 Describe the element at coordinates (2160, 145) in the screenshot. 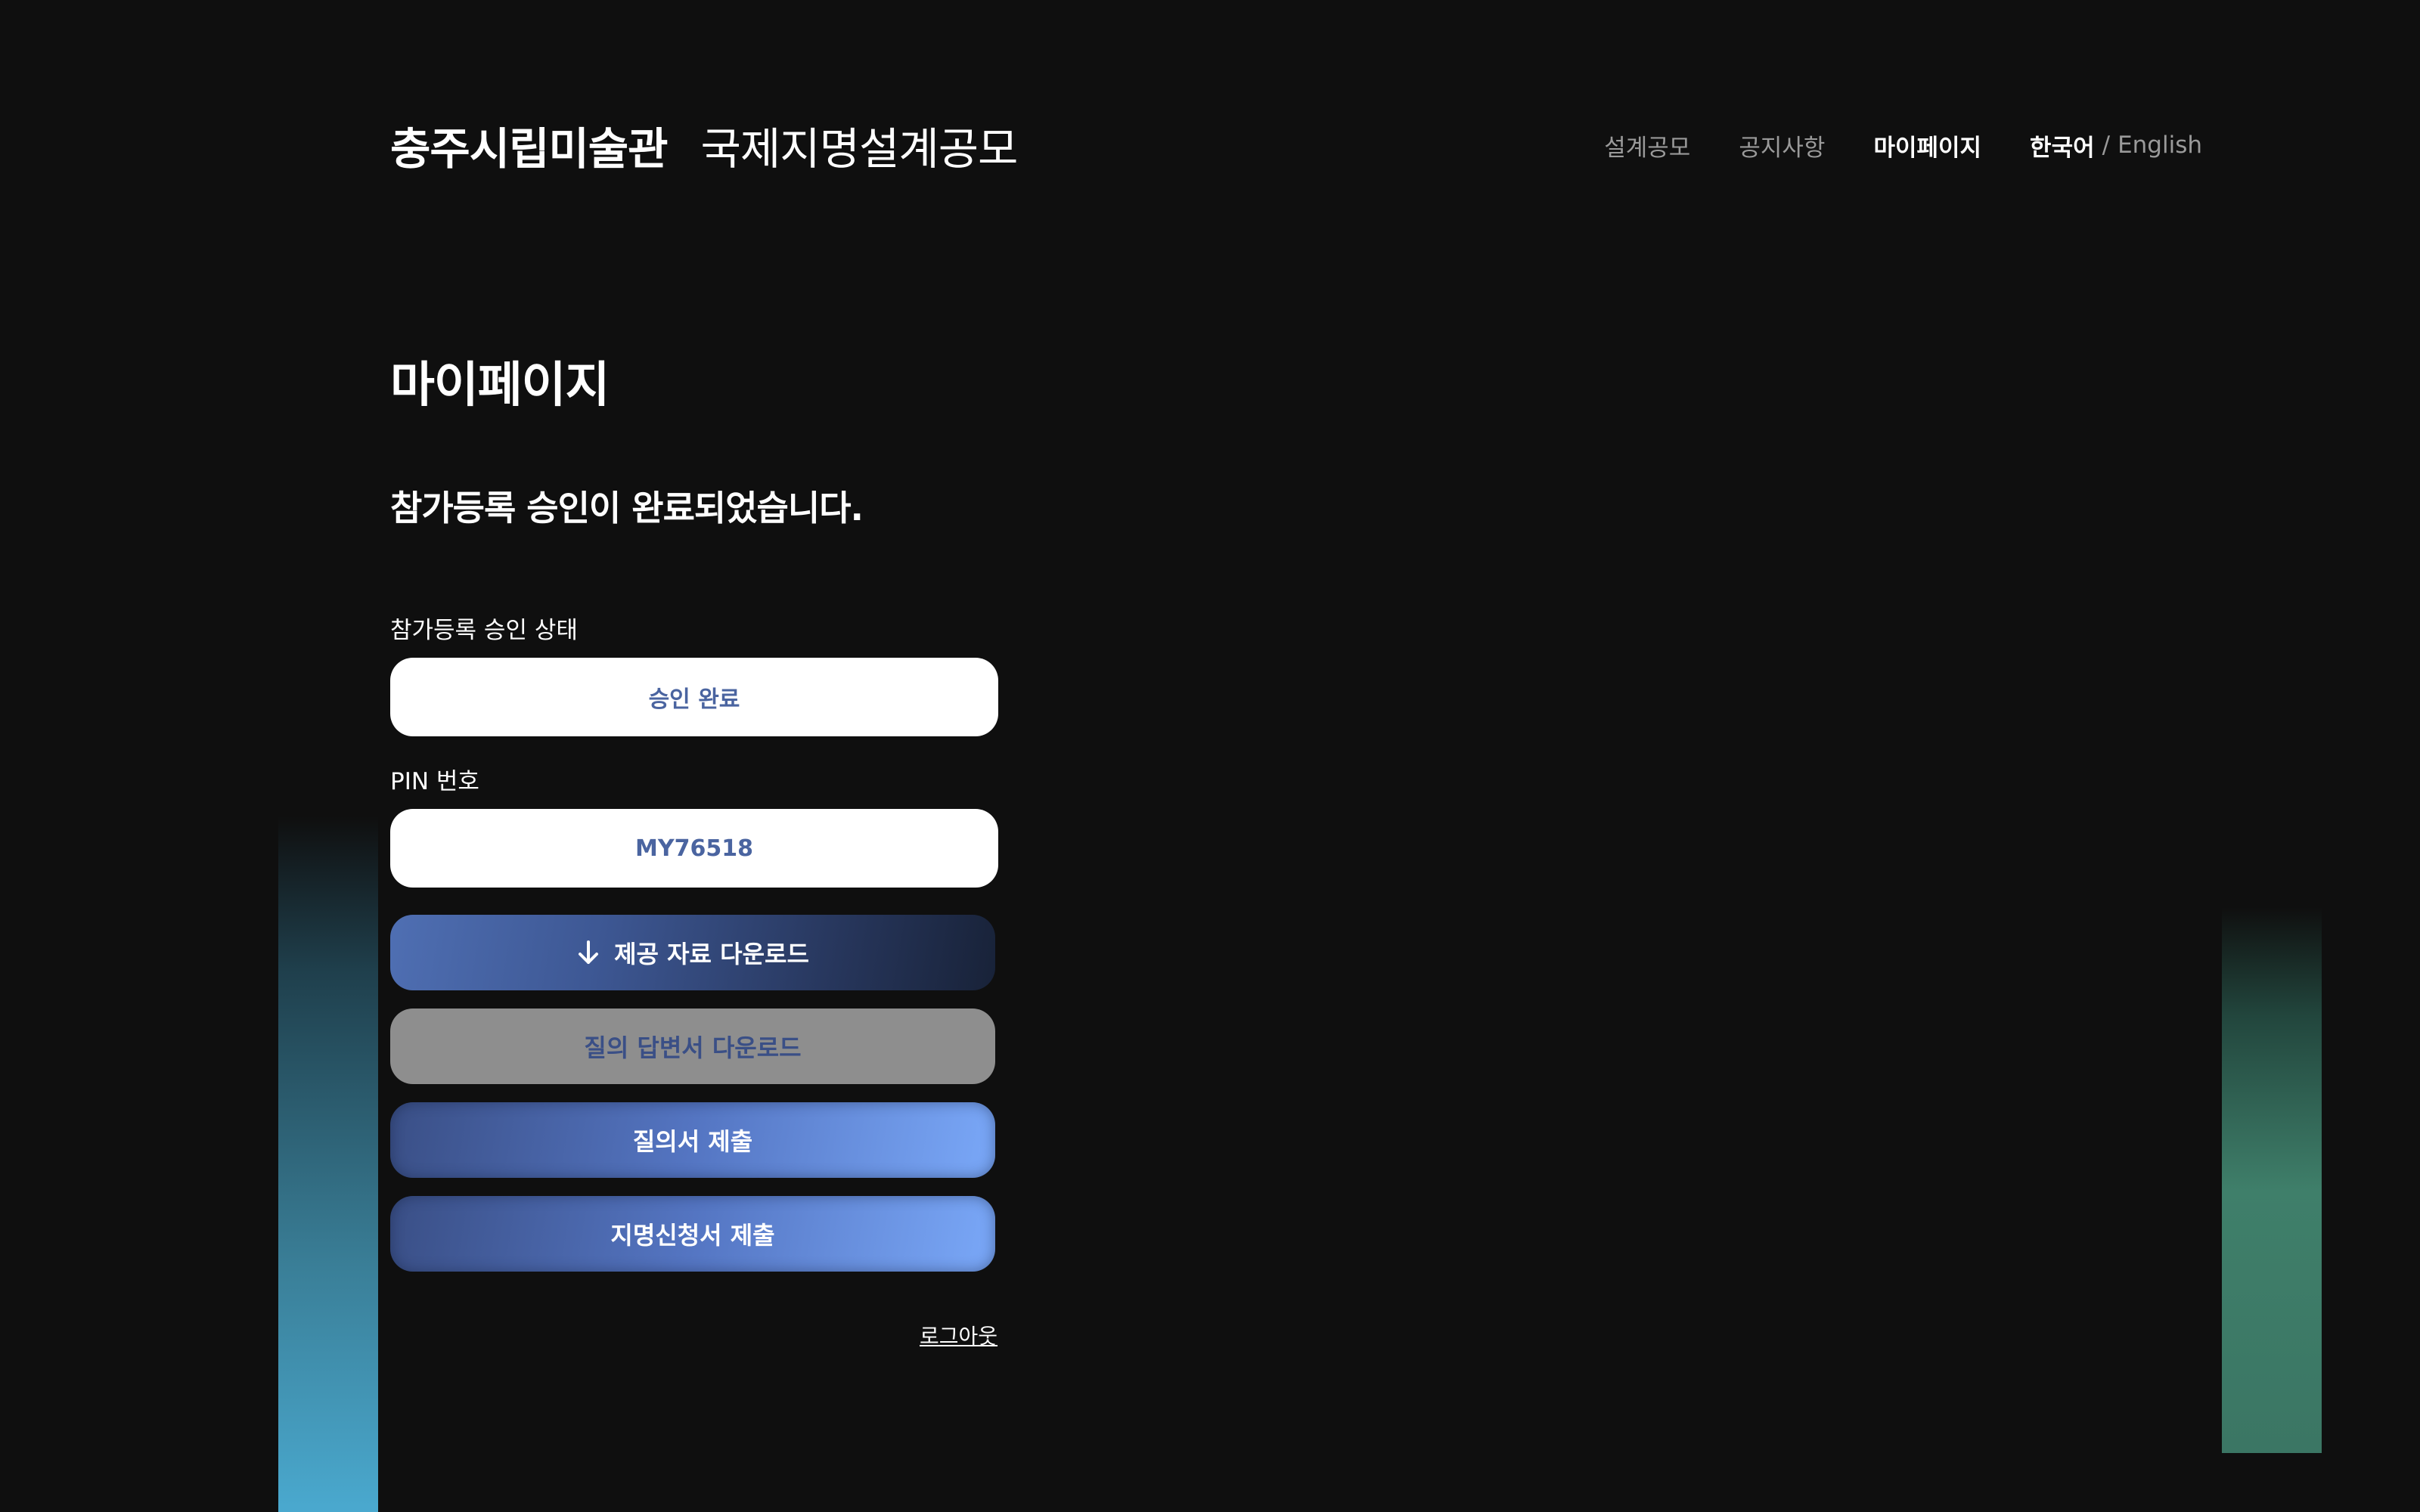

I see `lang-english: English` at that location.